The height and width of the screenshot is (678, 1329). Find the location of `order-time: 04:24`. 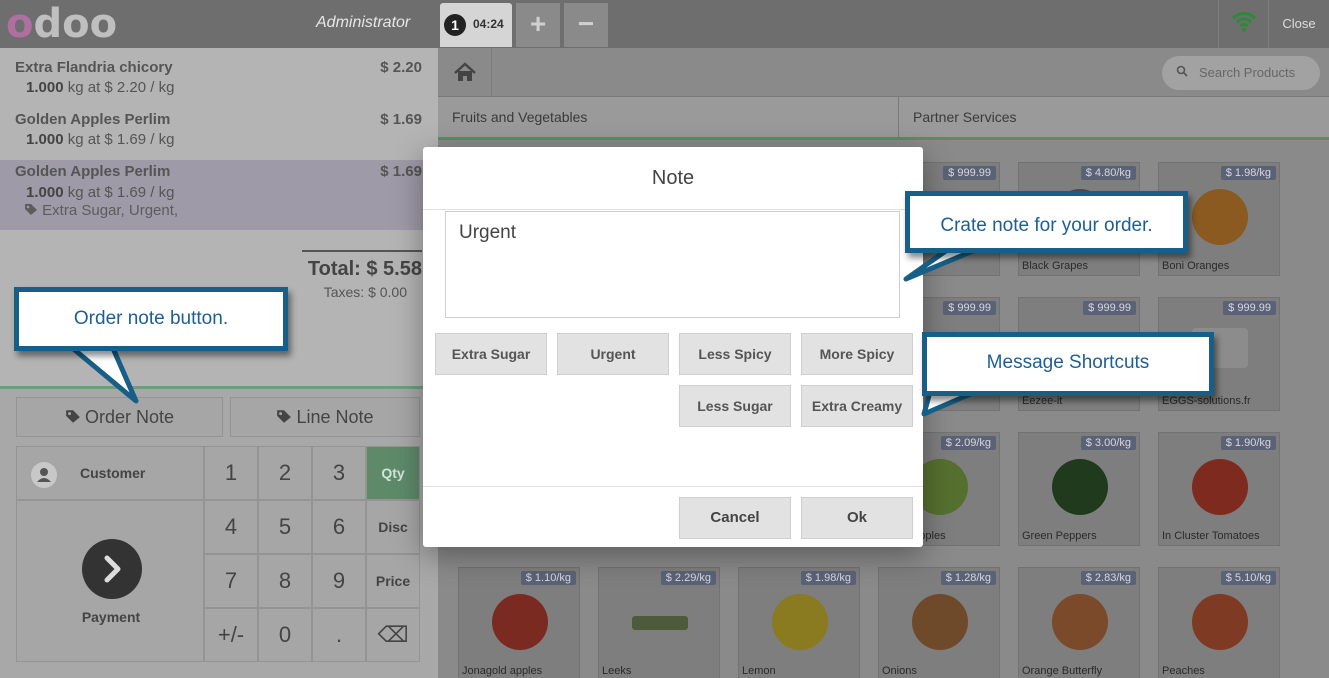

order-time: 04:24 is located at coordinates (488, 24).